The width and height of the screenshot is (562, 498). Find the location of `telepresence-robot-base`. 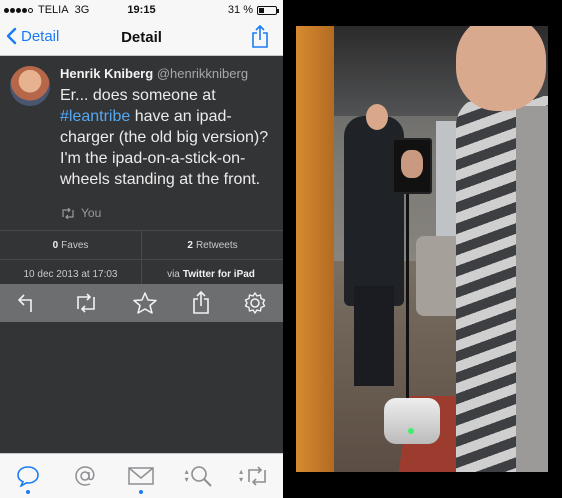

telepresence-robot-base is located at coordinates (412, 421).